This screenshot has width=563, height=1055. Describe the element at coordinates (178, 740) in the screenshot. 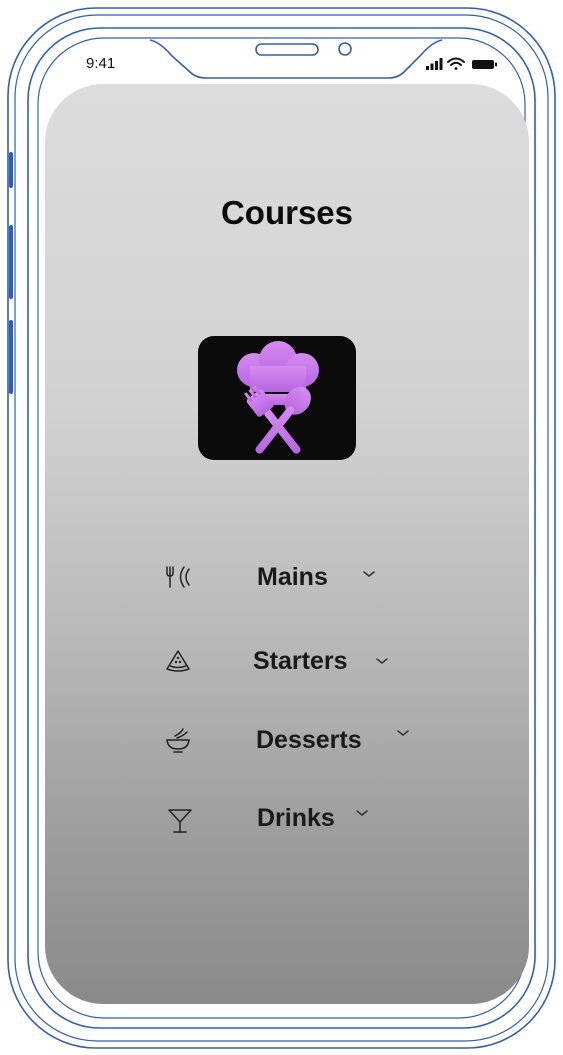

I see `dessert-bowl-icon` at that location.